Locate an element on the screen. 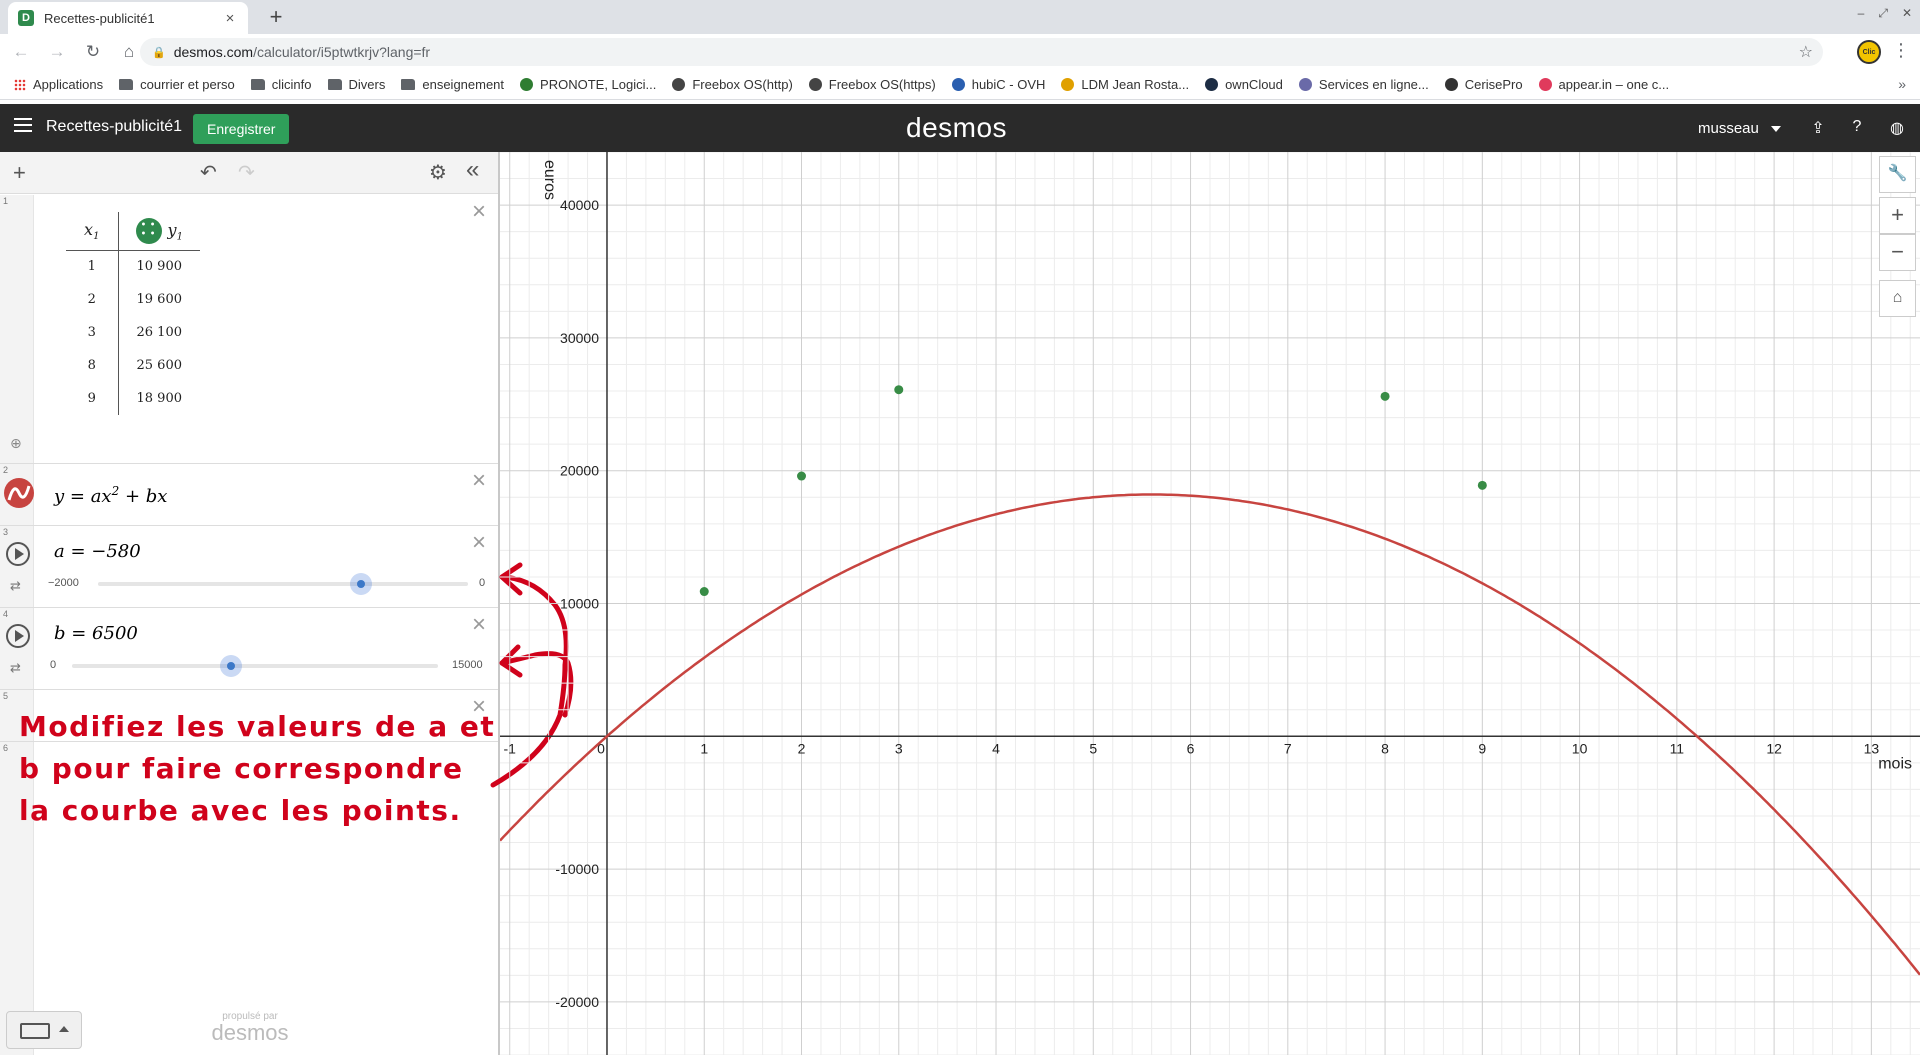 The image size is (1920, 1055). minimize-icon: ‒ is located at coordinates (1861, 13).